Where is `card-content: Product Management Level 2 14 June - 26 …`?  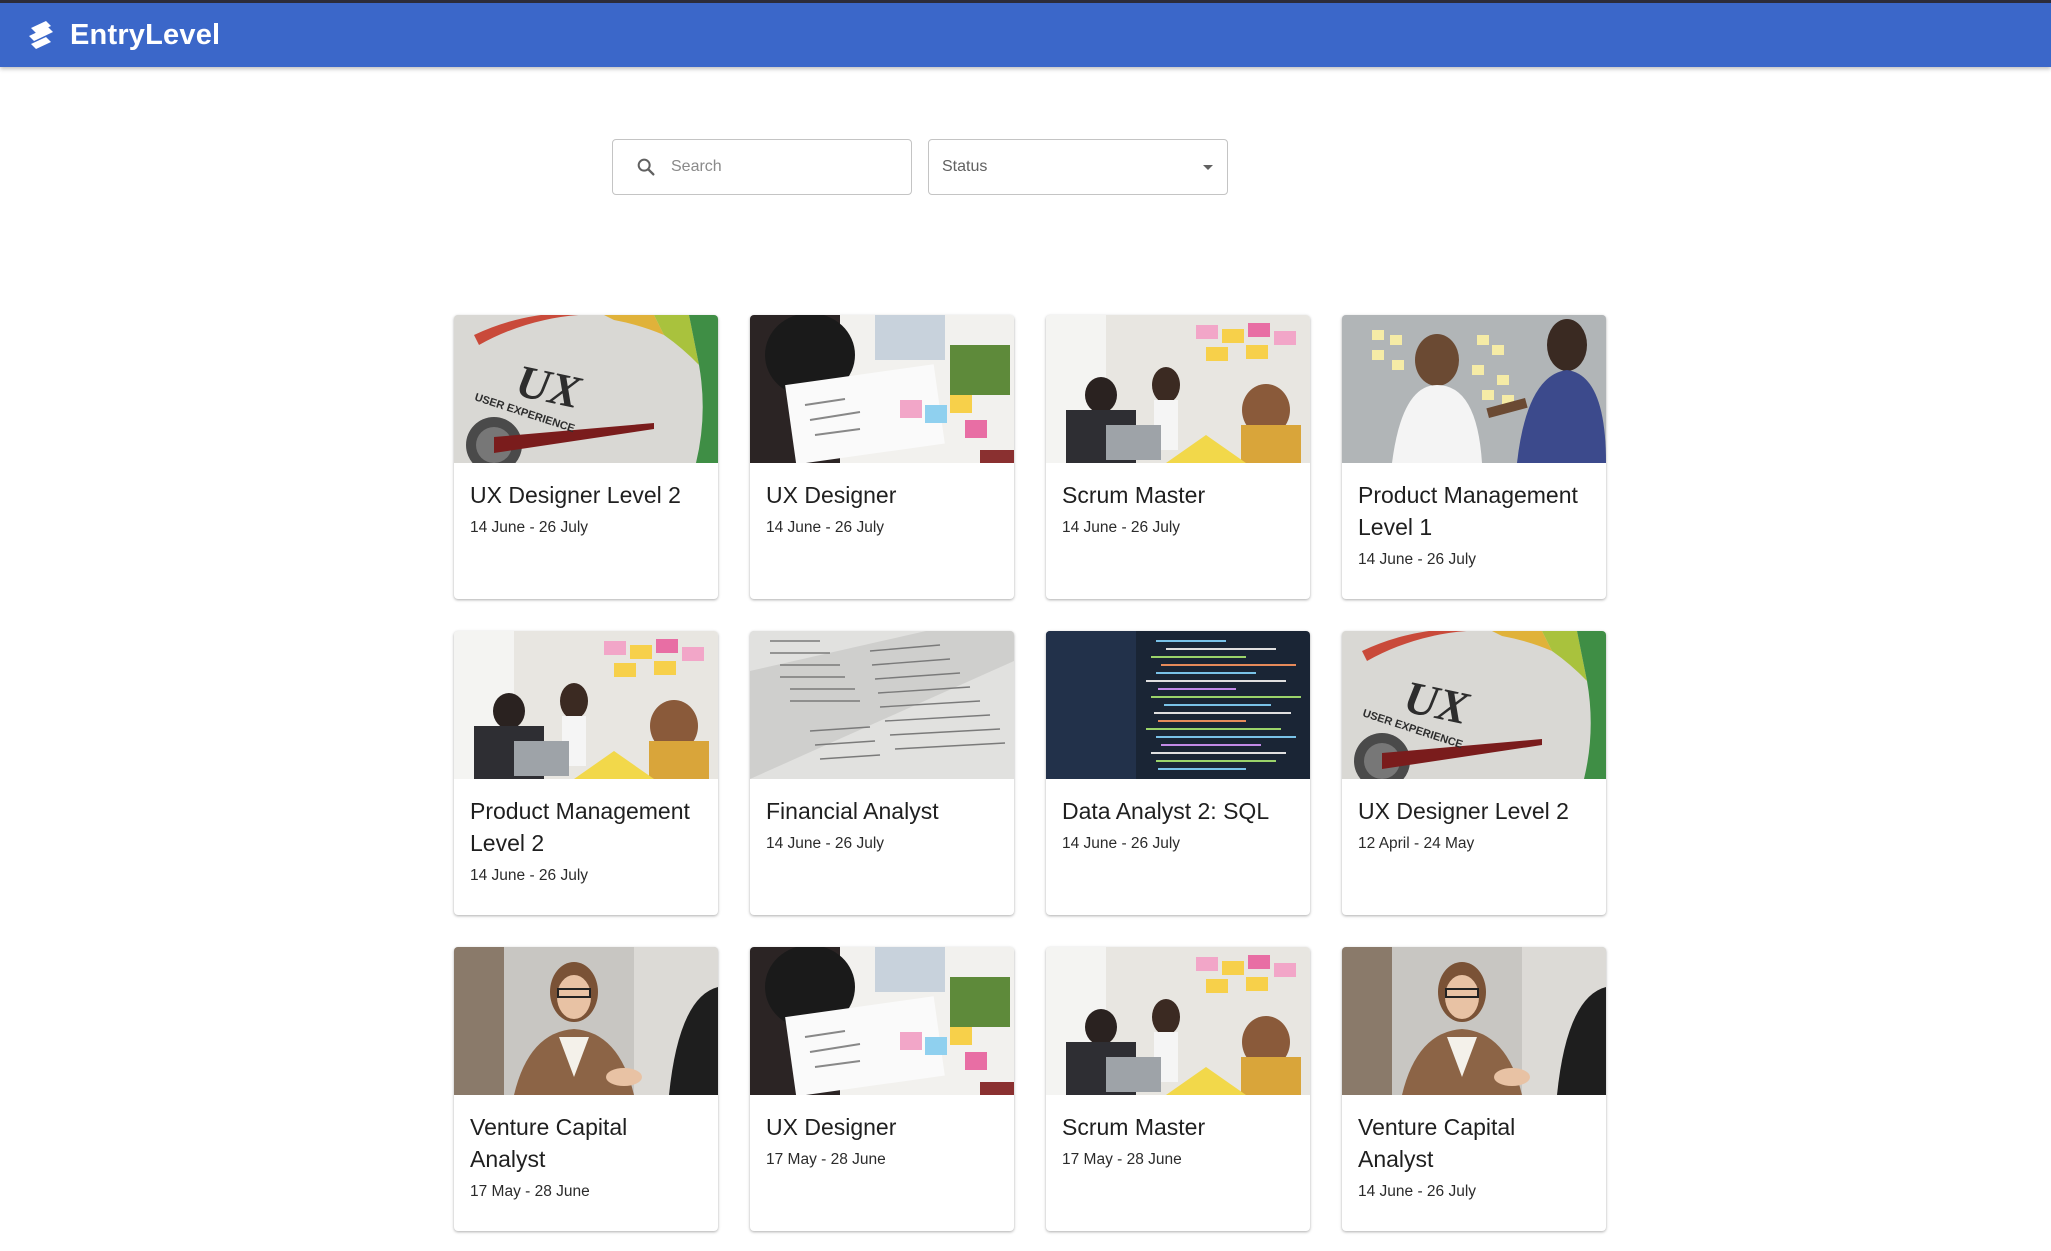 card-content: Product Management Level 2 14 June - 26 … is located at coordinates (586, 832).